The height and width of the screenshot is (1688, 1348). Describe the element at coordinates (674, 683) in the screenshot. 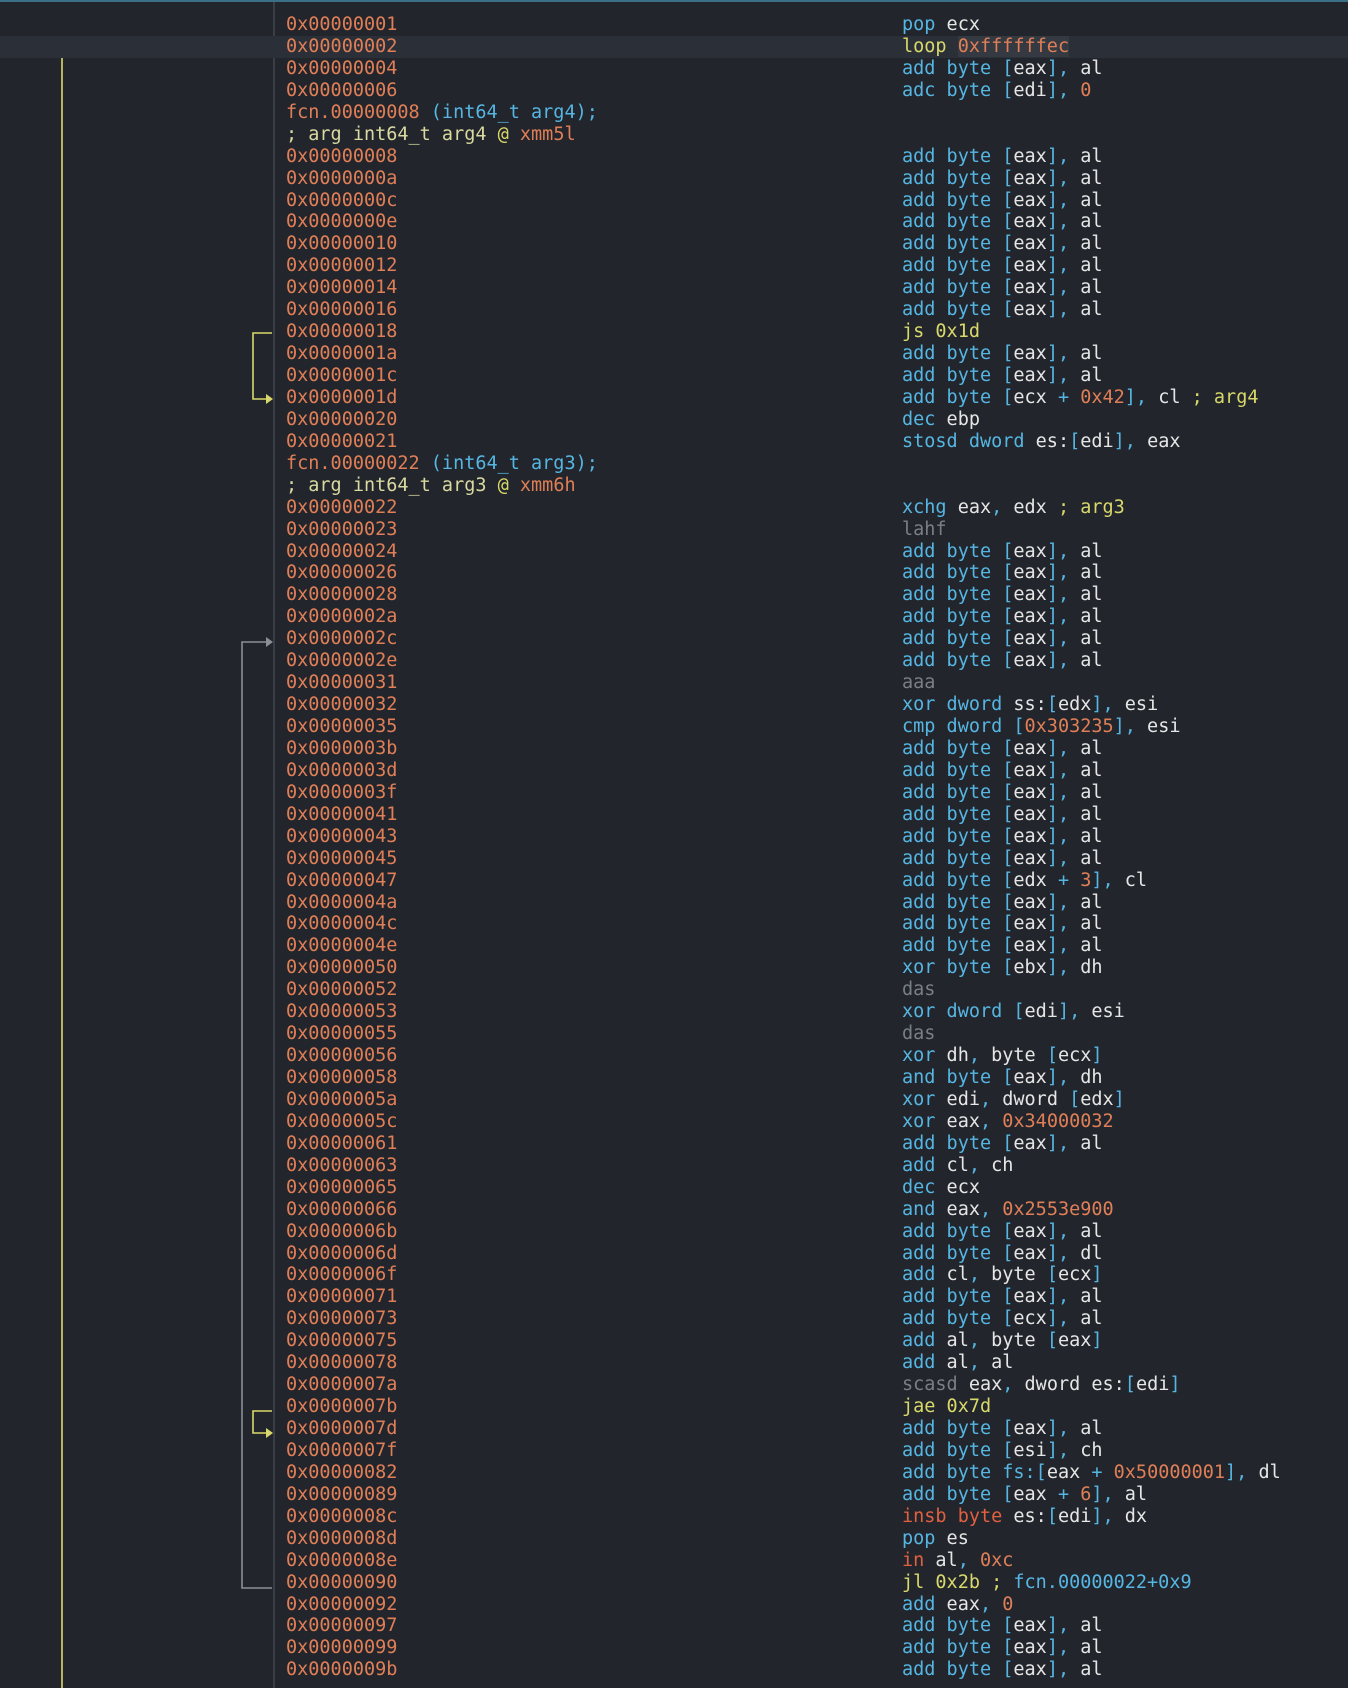

I see `instruction-row: 0x00000031 aaa` at that location.